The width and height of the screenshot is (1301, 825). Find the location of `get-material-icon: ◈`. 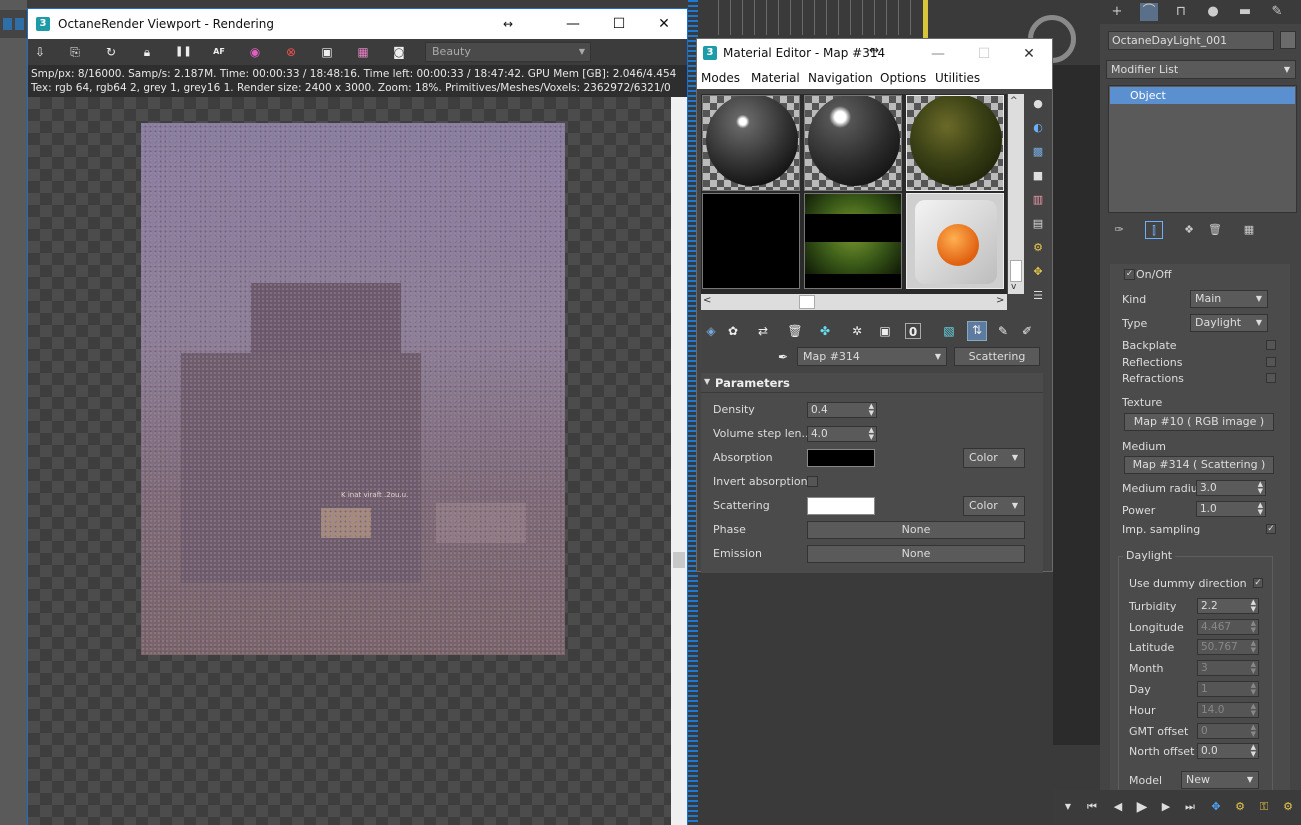

get-material-icon: ◈ is located at coordinates (711, 331).